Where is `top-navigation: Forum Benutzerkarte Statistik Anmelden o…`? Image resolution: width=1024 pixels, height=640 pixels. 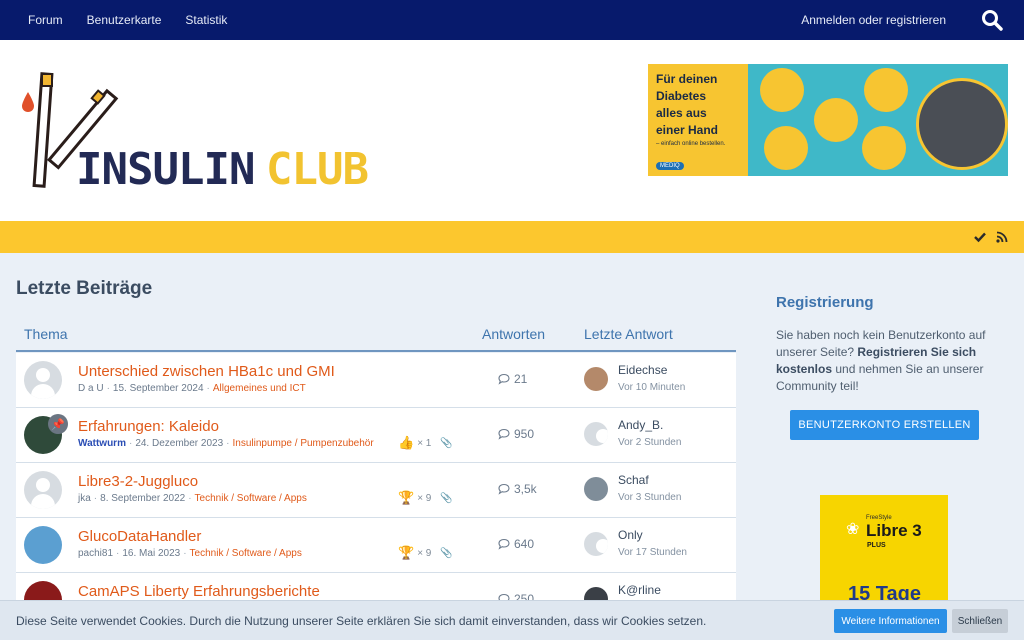
top-navigation: Forum Benutzerkarte Statistik Anmelden o… is located at coordinates (512, 20).